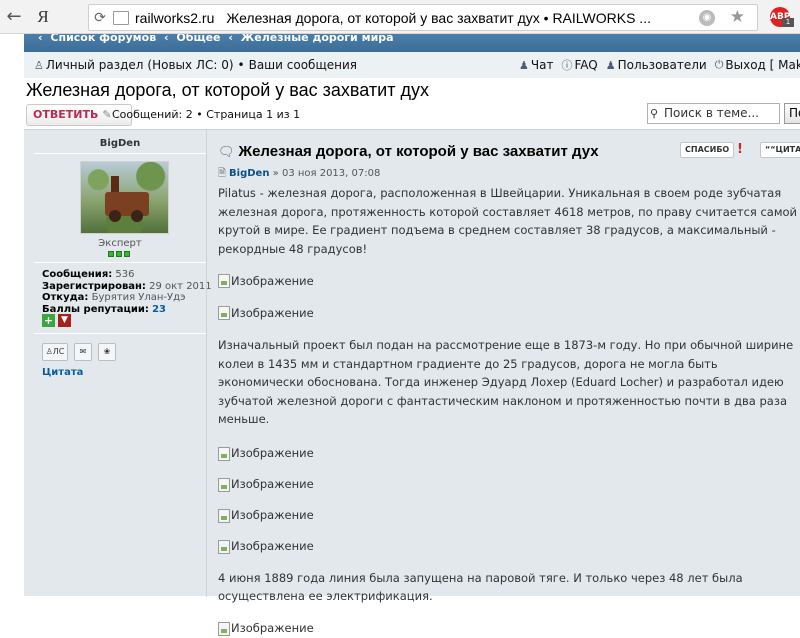  What do you see at coordinates (120, 143) in the screenshot?
I see `author-name: BigDen` at bounding box center [120, 143].